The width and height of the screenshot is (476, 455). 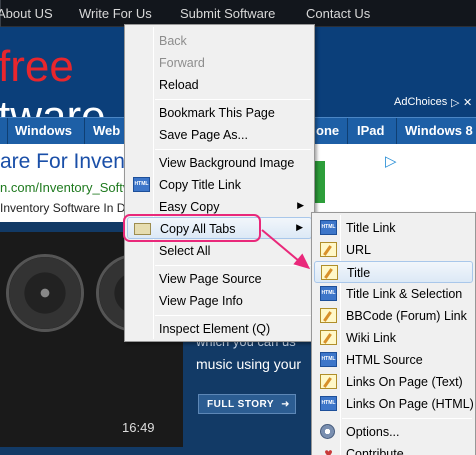 I want to click on menu-item-view-page-info: View Page Info, so click(x=219, y=301).